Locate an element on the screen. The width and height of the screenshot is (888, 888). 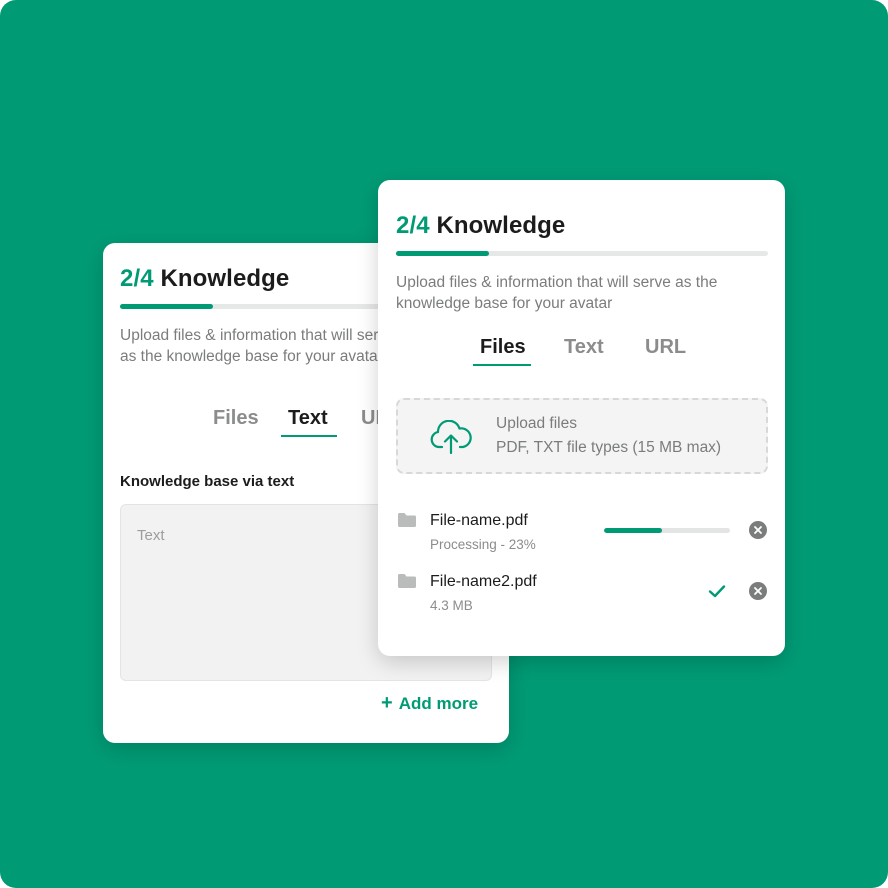
file-size: 4.3 MB is located at coordinates (451, 605).